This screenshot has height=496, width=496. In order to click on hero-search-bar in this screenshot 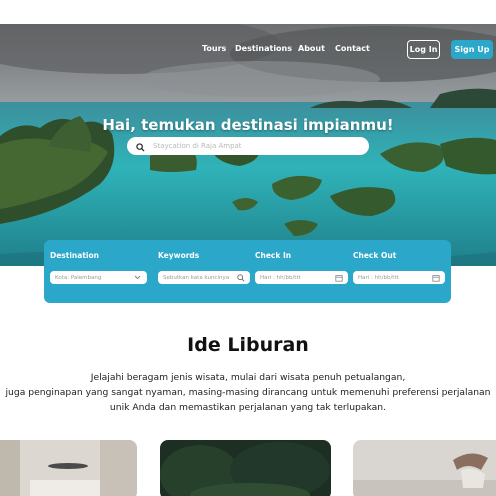, I will do `click(248, 146)`.